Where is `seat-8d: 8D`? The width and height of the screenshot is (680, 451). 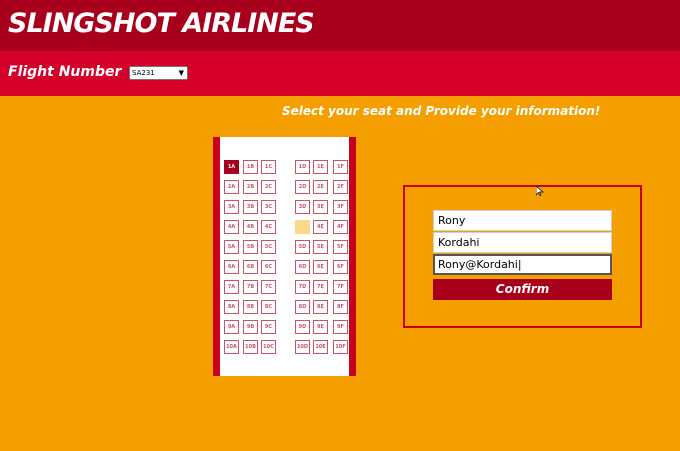 seat-8d: 8D is located at coordinates (302, 307).